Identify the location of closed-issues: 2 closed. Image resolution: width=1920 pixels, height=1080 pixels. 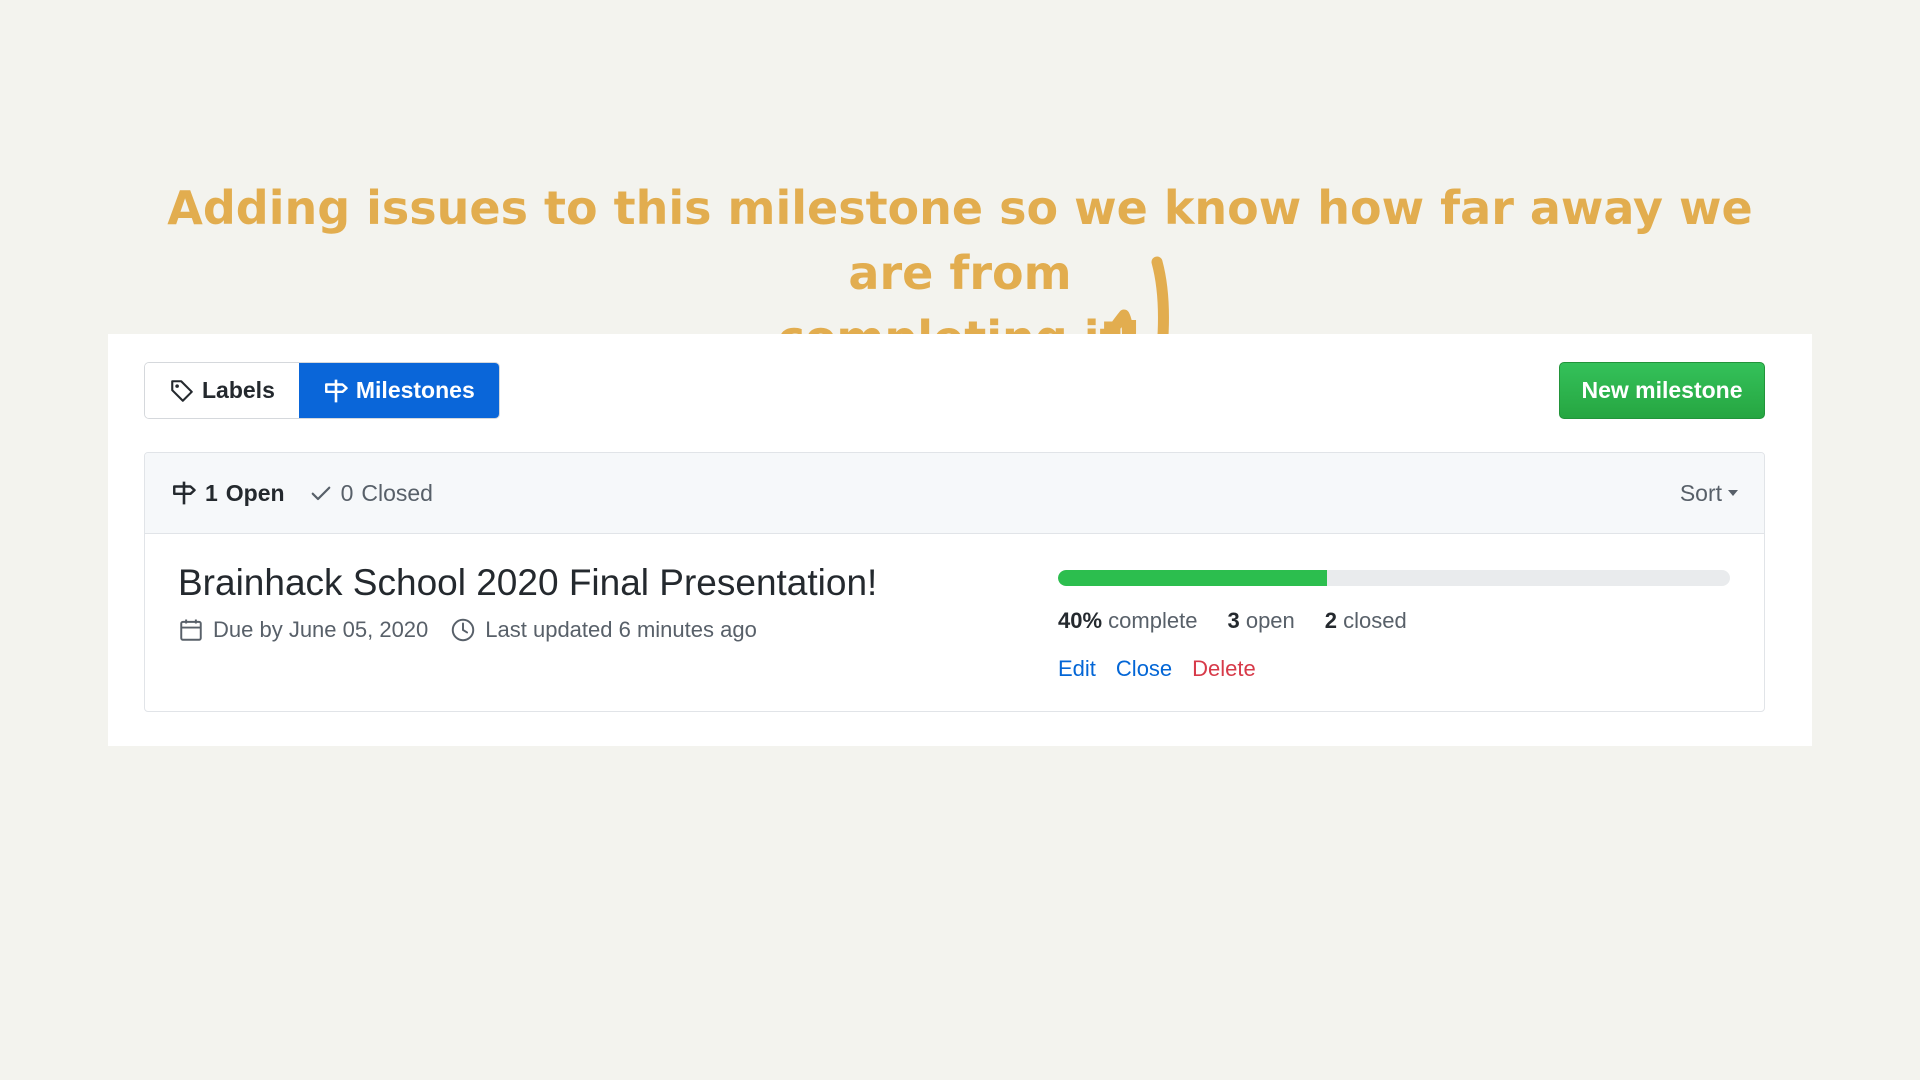
(1366, 621).